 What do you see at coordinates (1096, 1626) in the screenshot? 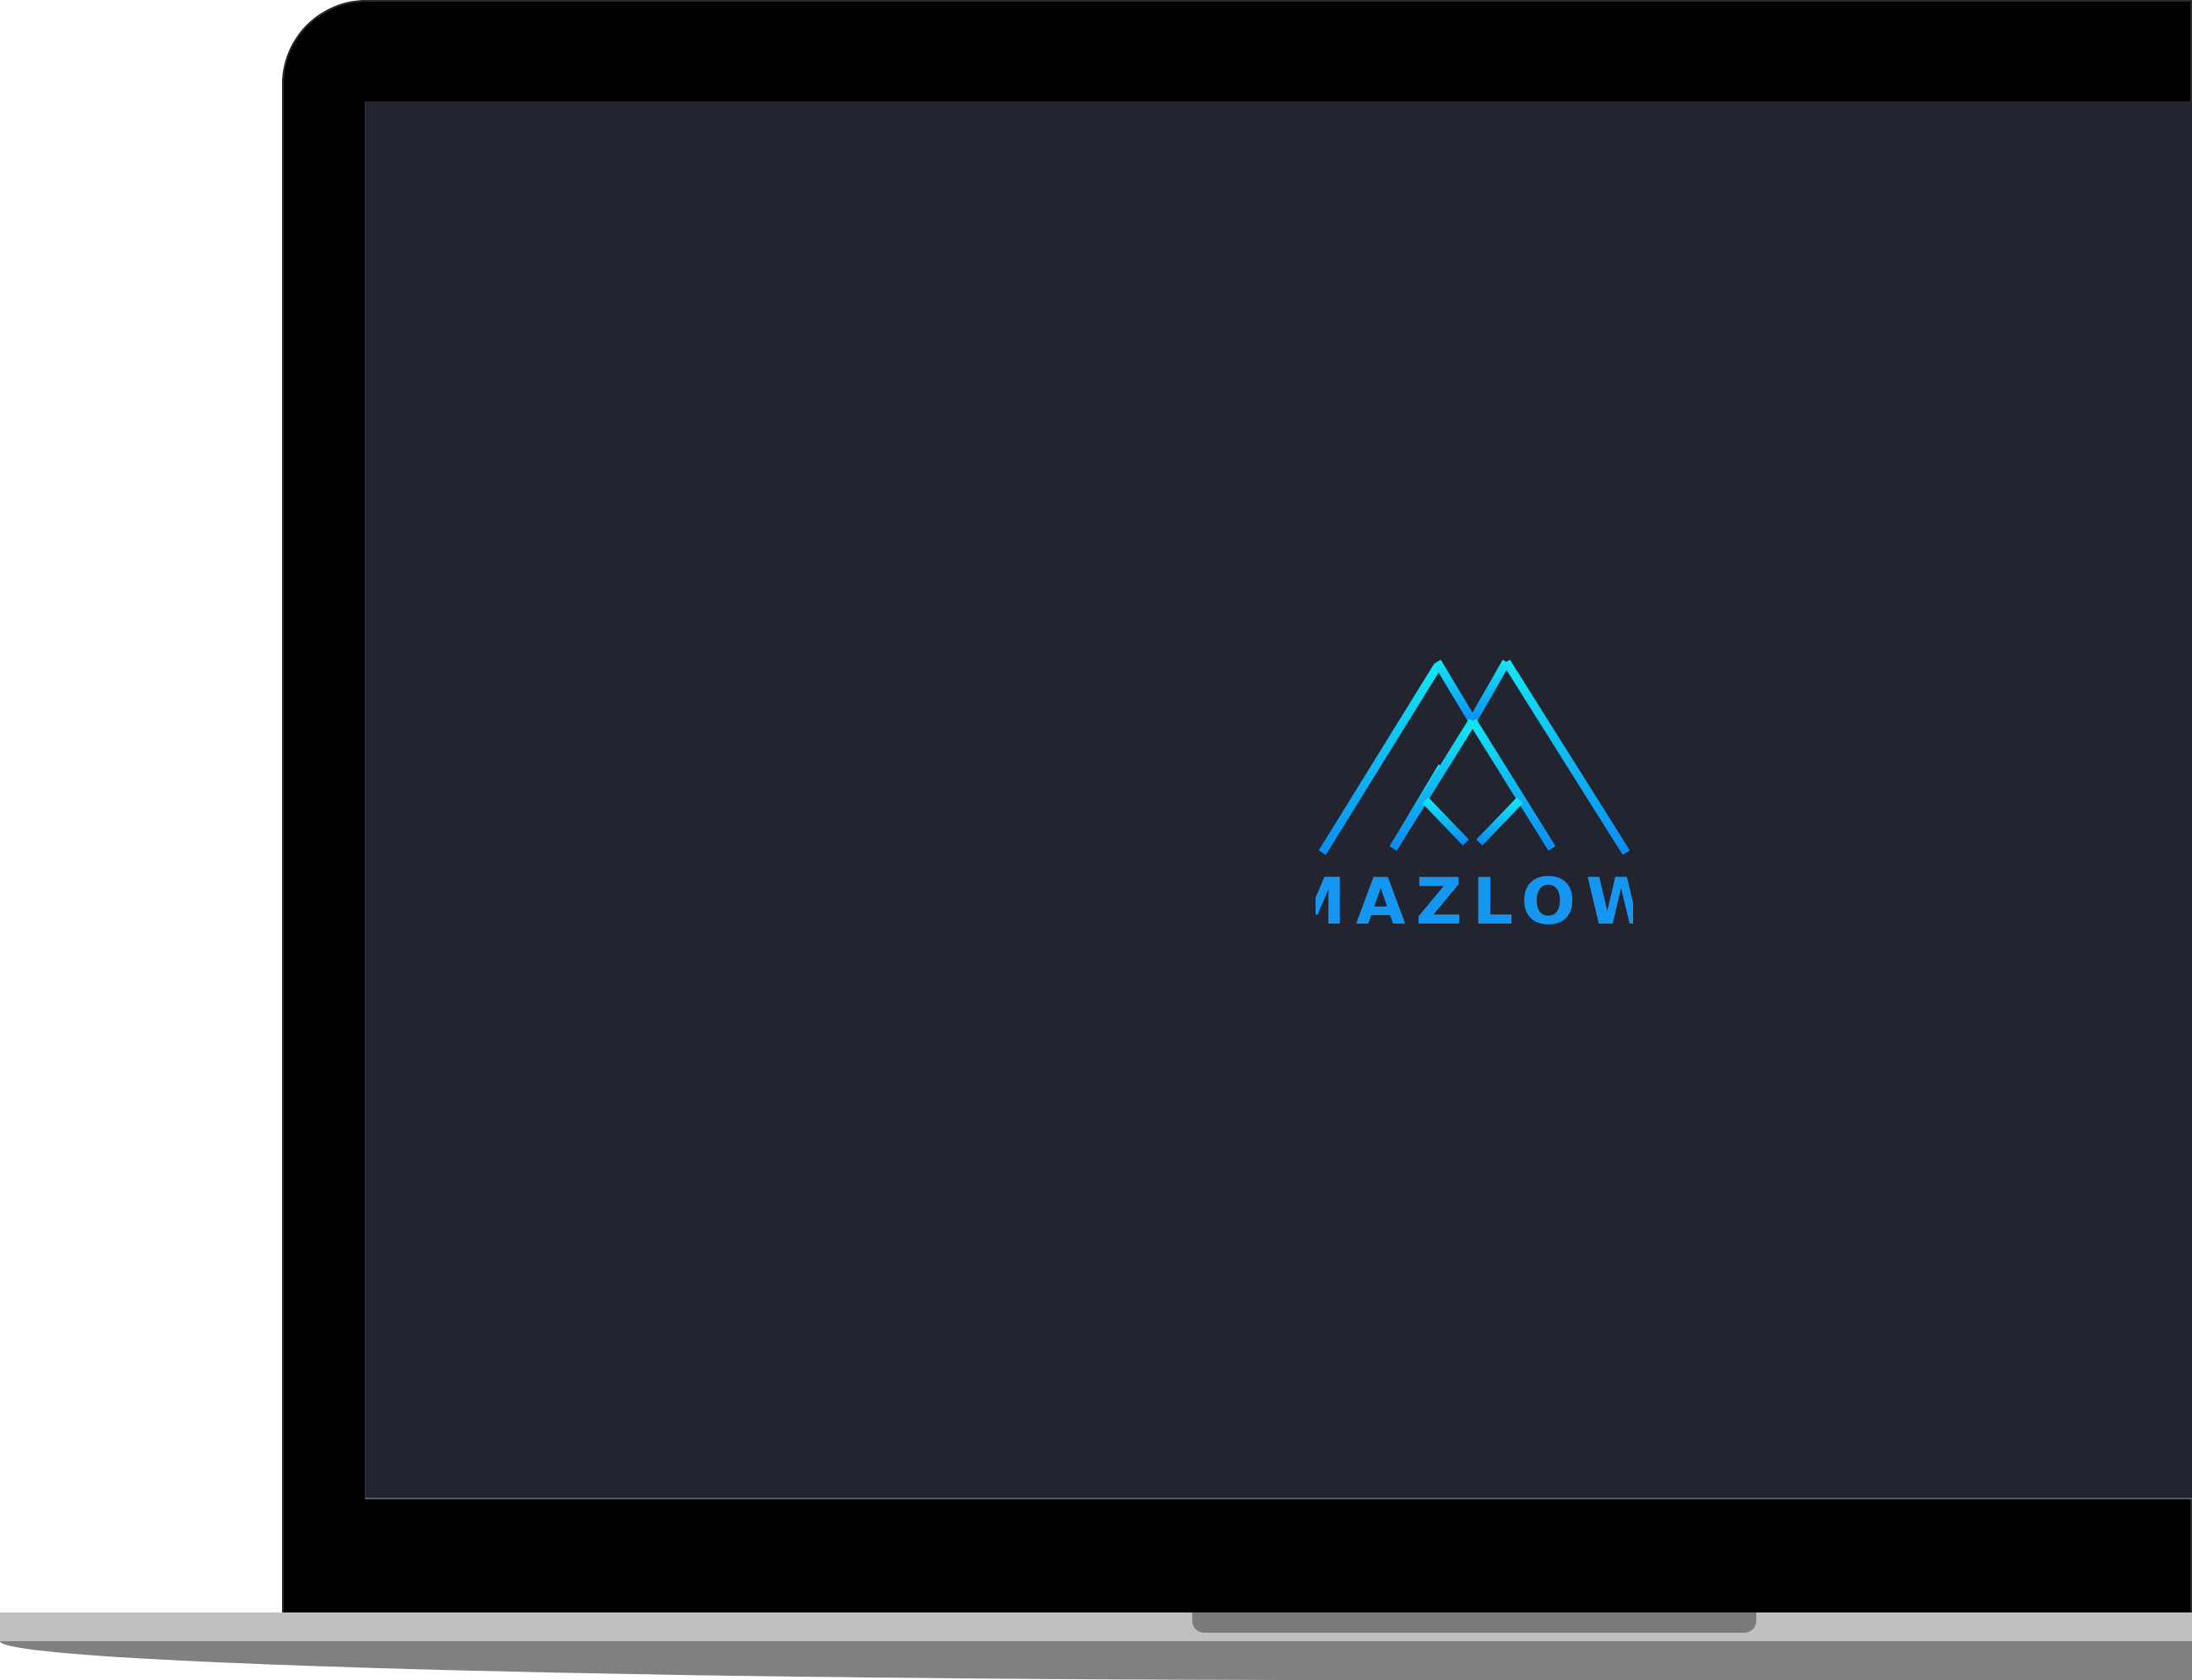
I see `laptop-base-top` at bounding box center [1096, 1626].